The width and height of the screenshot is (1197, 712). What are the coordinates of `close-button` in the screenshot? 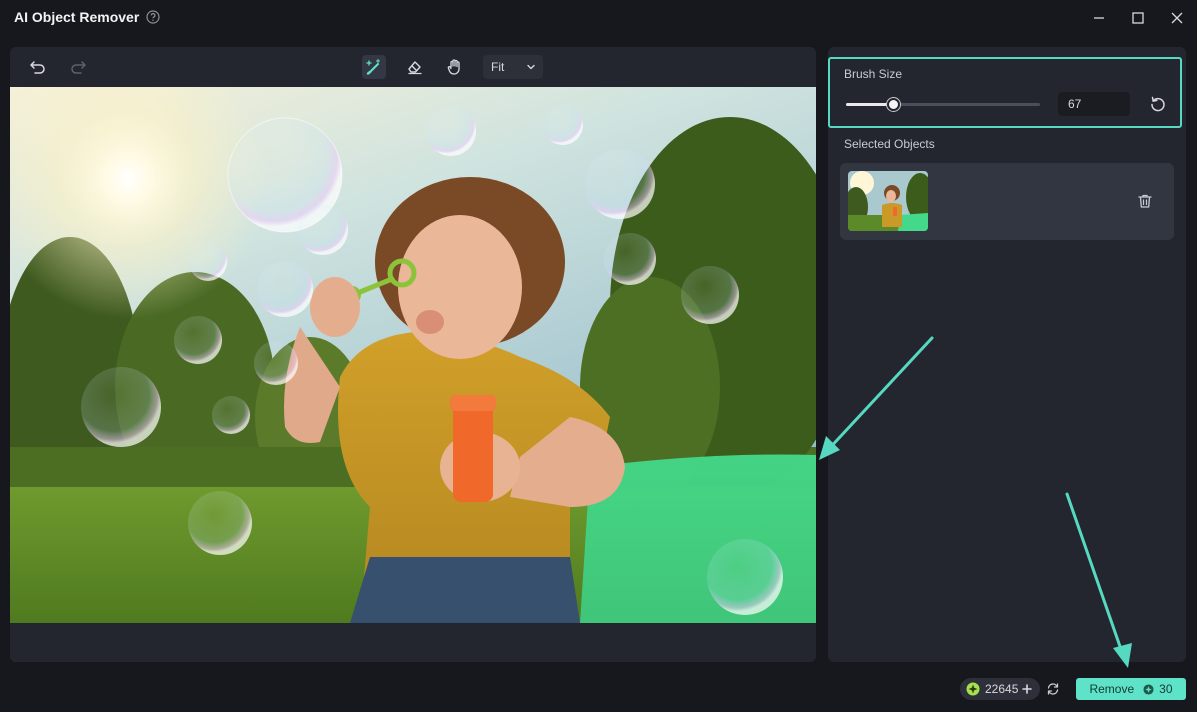 It's located at (1177, 18).